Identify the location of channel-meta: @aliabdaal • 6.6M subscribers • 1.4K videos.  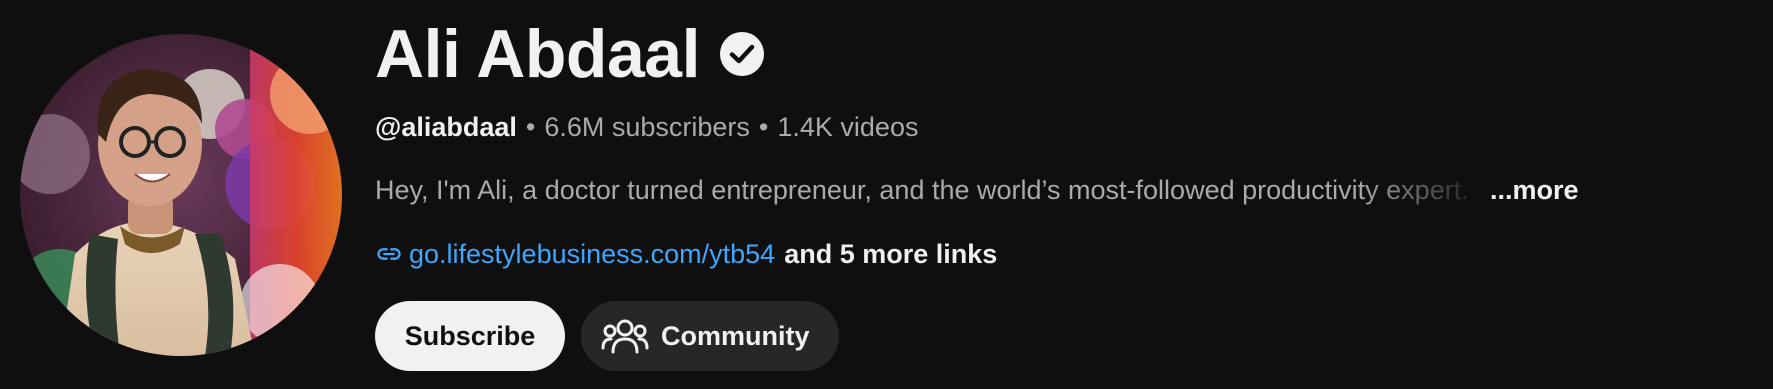
(646, 127).